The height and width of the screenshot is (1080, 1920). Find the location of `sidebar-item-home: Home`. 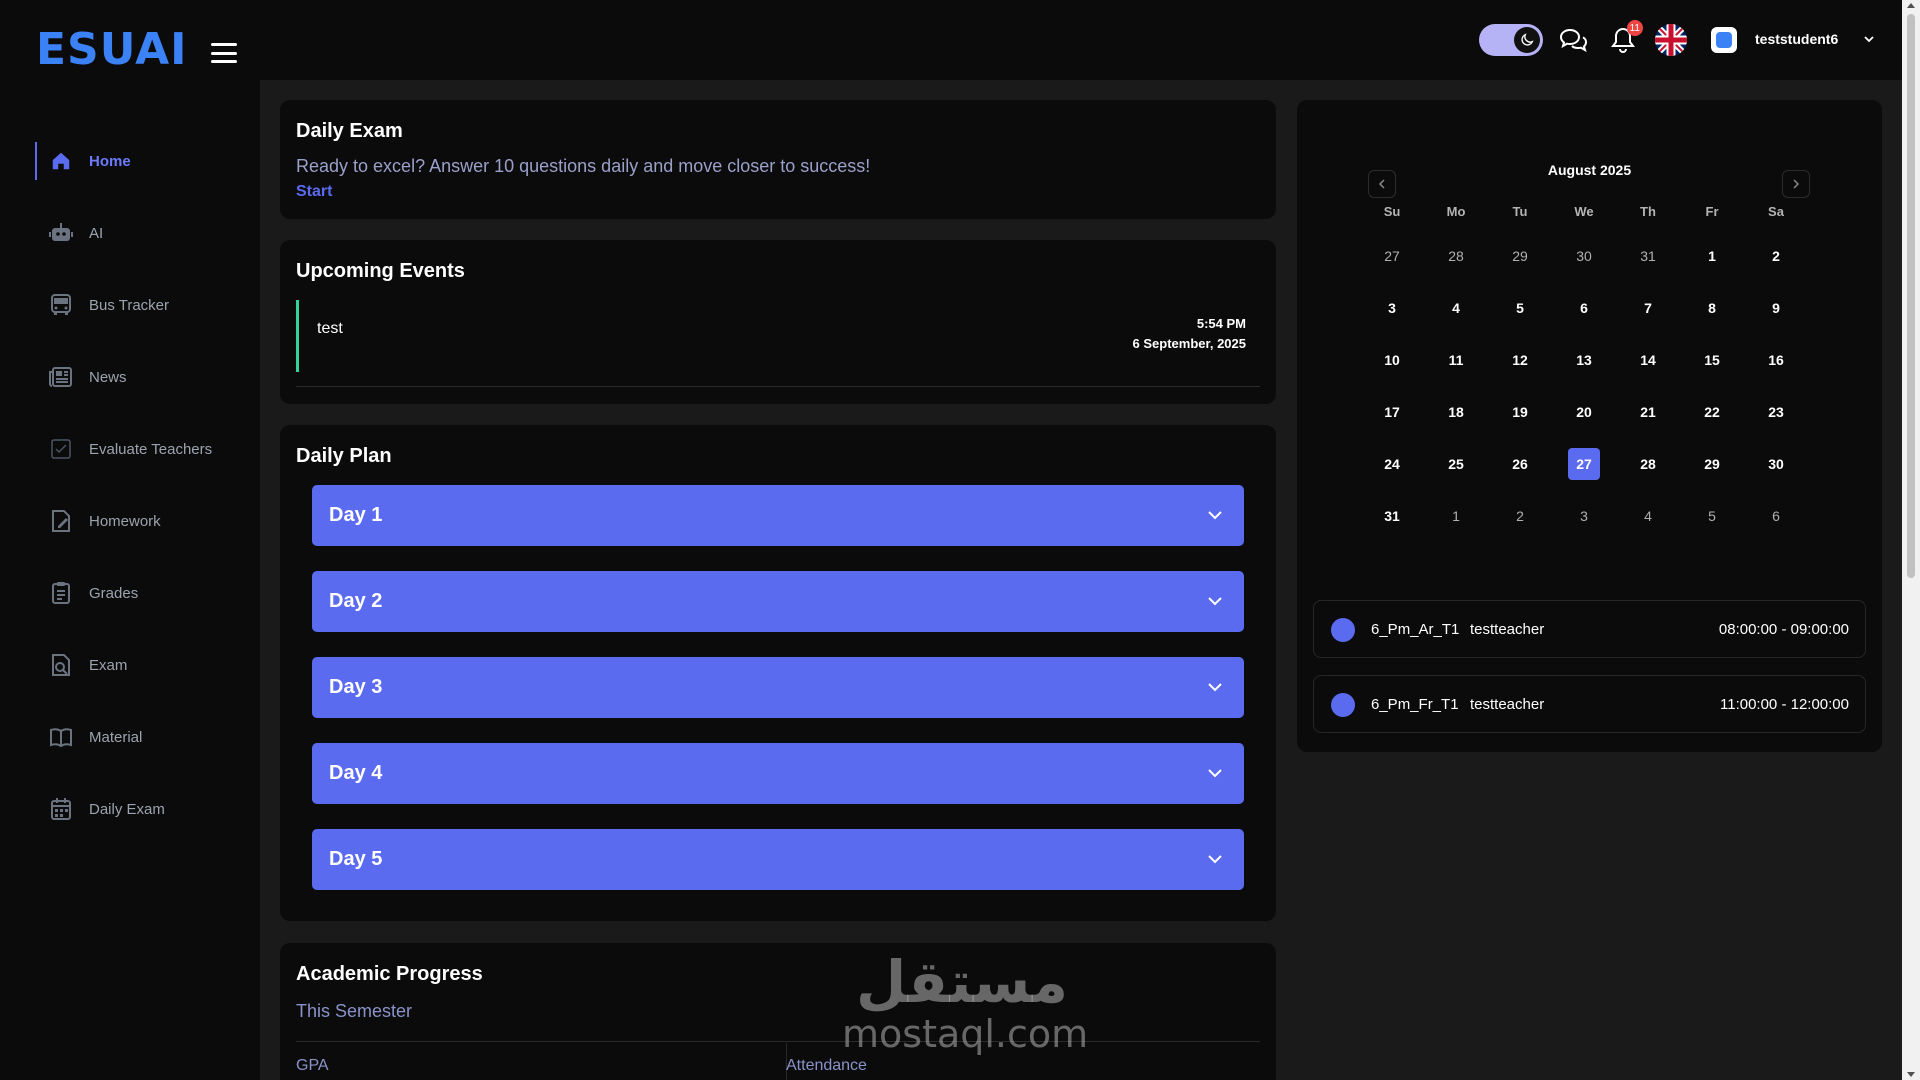

sidebar-item-home: Home is located at coordinates (145, 161).